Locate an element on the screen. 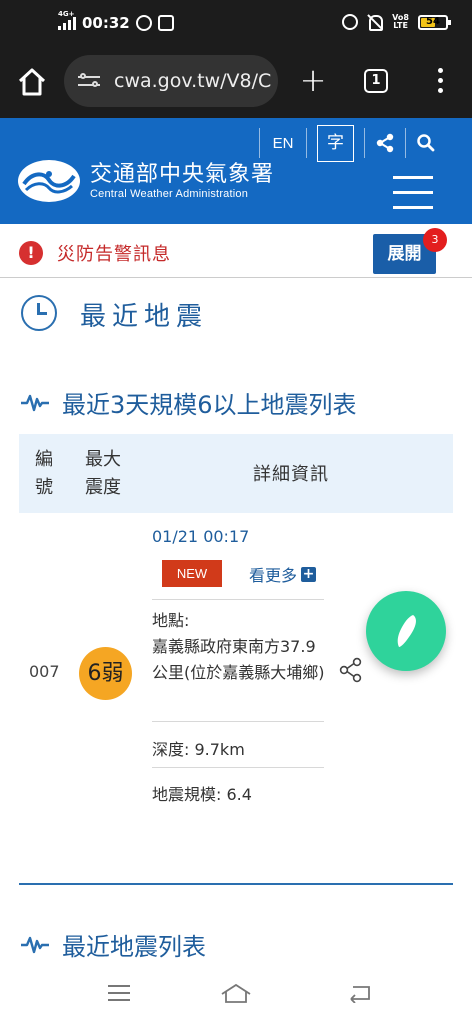  volte-icon: Vo8 LTE is located at coordinates (400, 21).